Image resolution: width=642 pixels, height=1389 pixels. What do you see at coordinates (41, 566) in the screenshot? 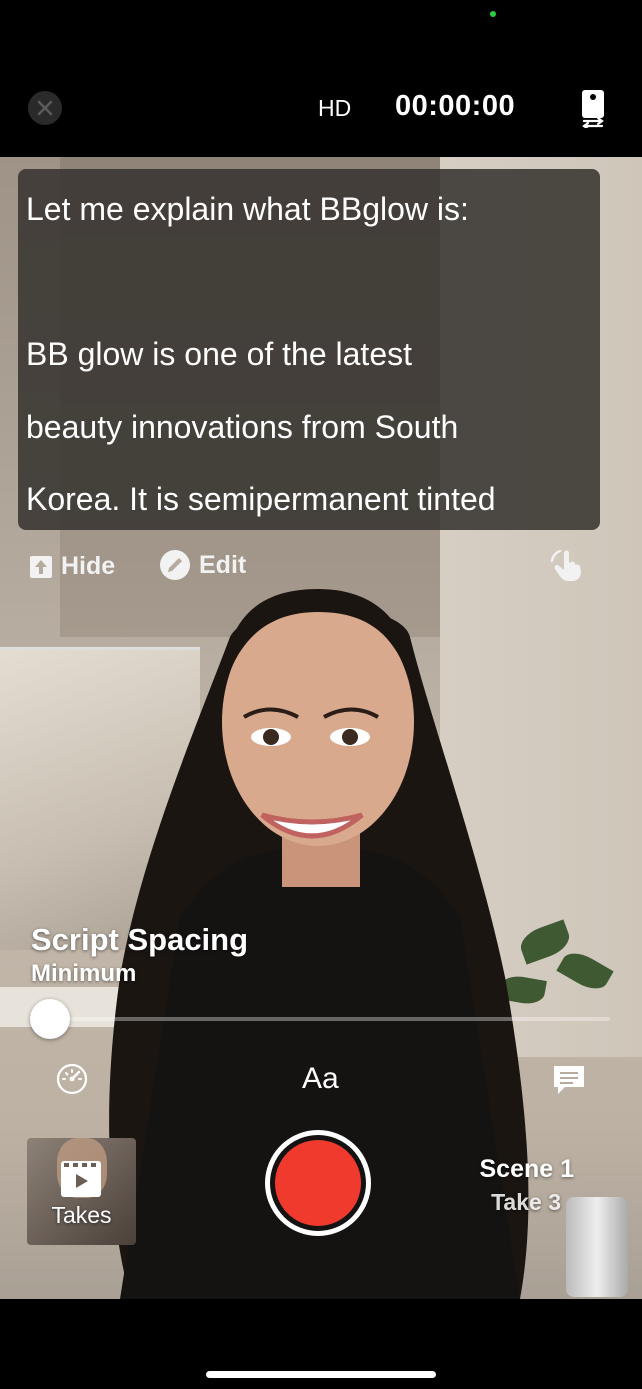
I see `hide-arrow-icon` at bounding box center [41, 566].